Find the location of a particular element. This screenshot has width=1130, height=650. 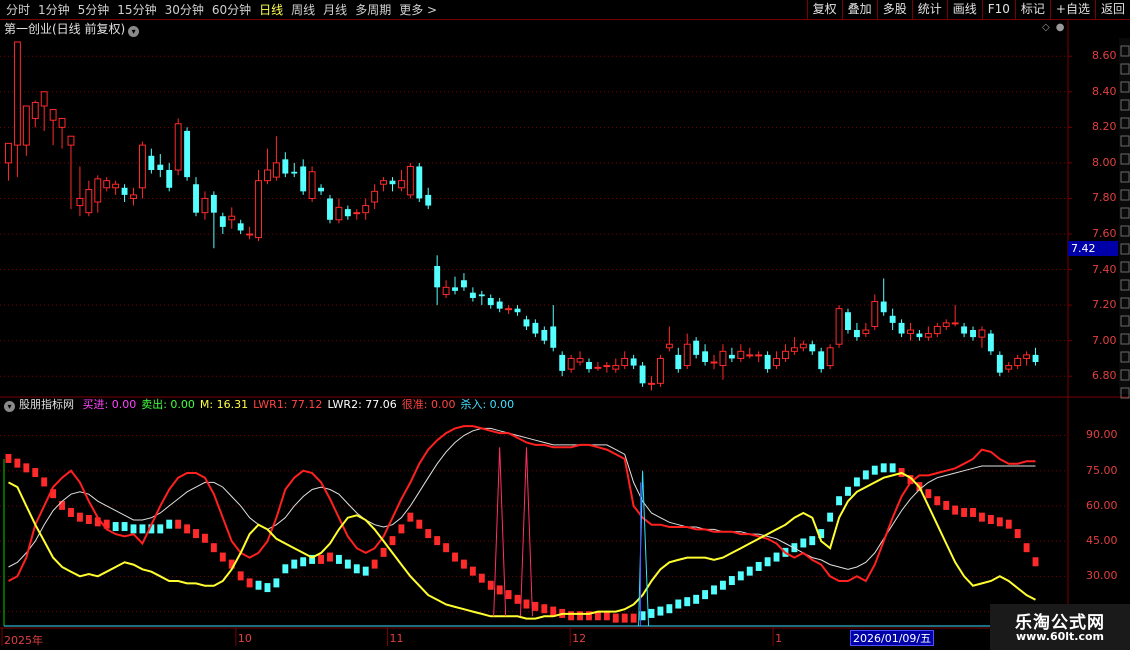

indicator-value-4: LWR2: 77.06 is located at coordinates (362, 404).